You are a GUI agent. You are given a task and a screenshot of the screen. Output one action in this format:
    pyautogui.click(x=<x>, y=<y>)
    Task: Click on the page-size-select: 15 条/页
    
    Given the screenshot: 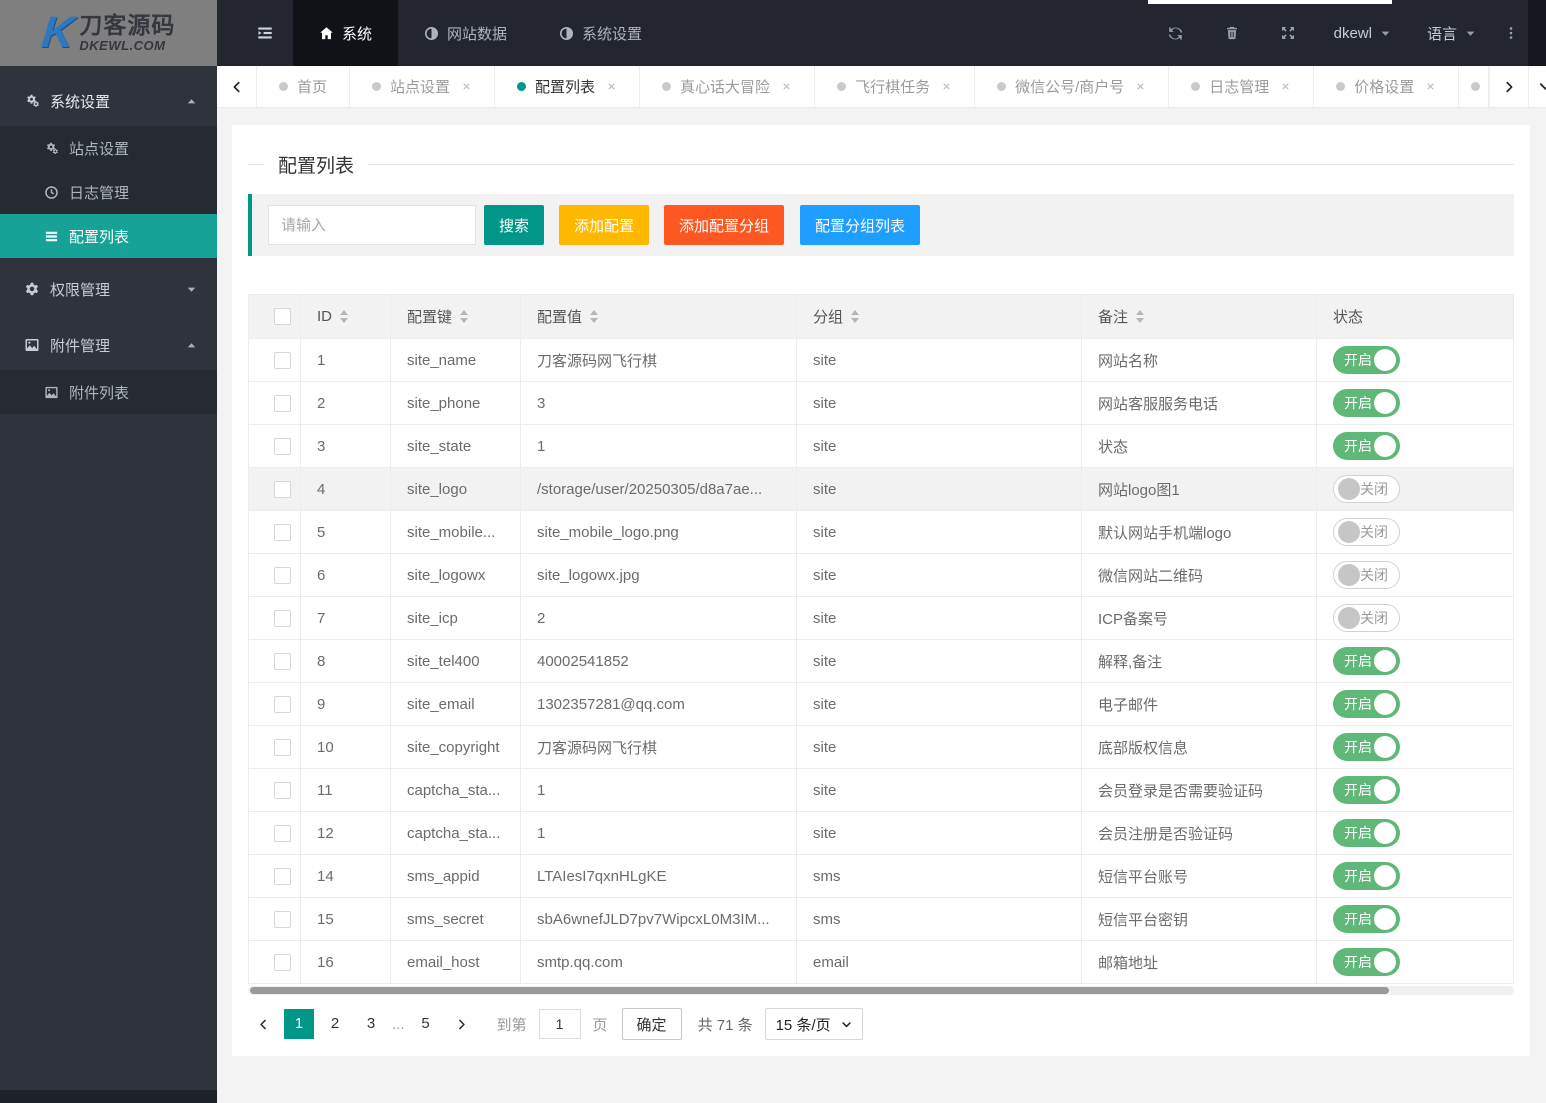 What is the action you would take?
    pyautogui.click(x=813, y=1024)
    